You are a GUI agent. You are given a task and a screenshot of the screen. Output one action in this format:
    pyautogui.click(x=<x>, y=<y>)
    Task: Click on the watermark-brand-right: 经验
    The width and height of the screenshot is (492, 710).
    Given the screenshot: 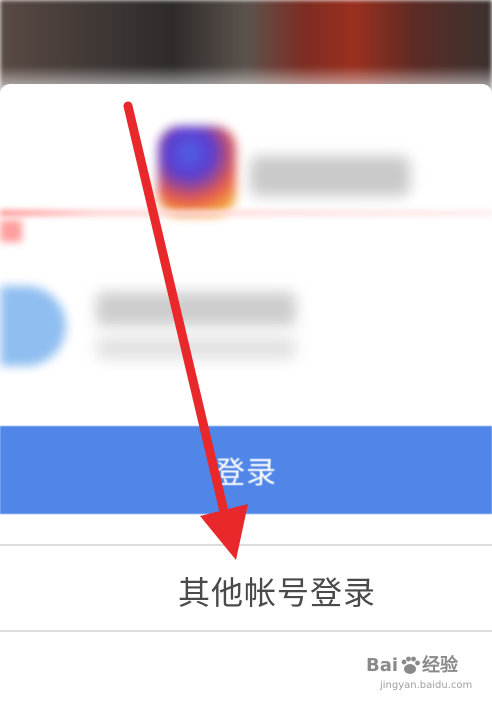 What is the action you would take?
    pyautogui.click(x=440, y=665)
    